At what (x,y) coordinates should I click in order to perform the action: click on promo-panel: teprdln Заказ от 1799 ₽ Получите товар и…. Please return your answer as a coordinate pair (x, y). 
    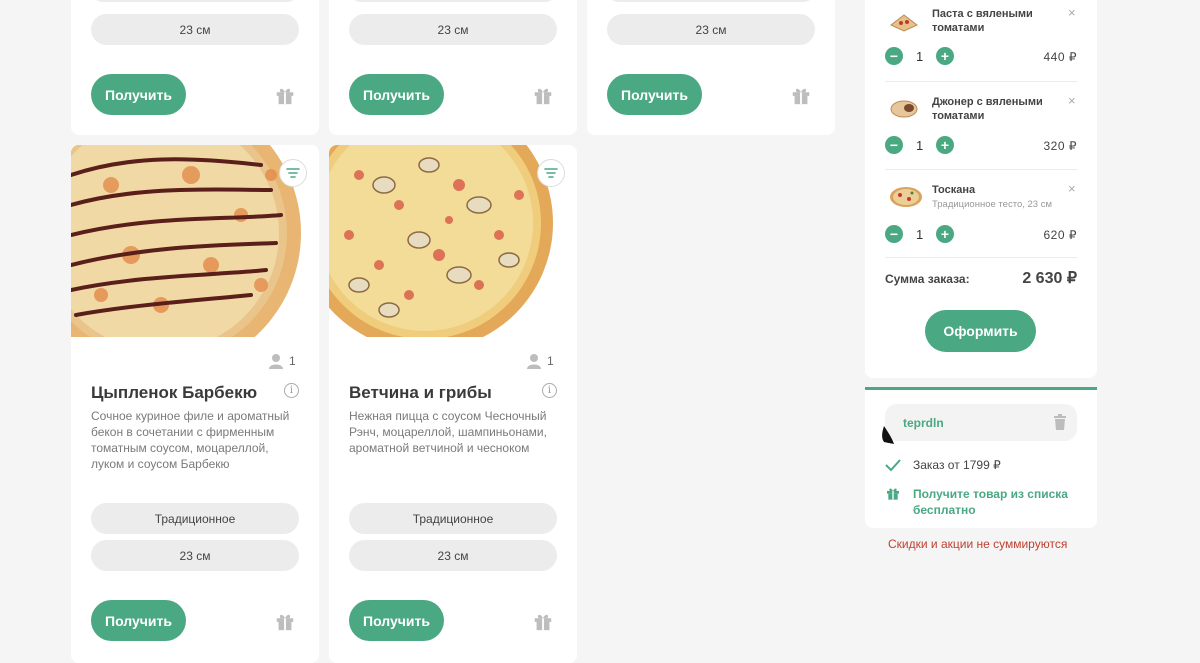
    Looking at the image, I should click on (981, 457).